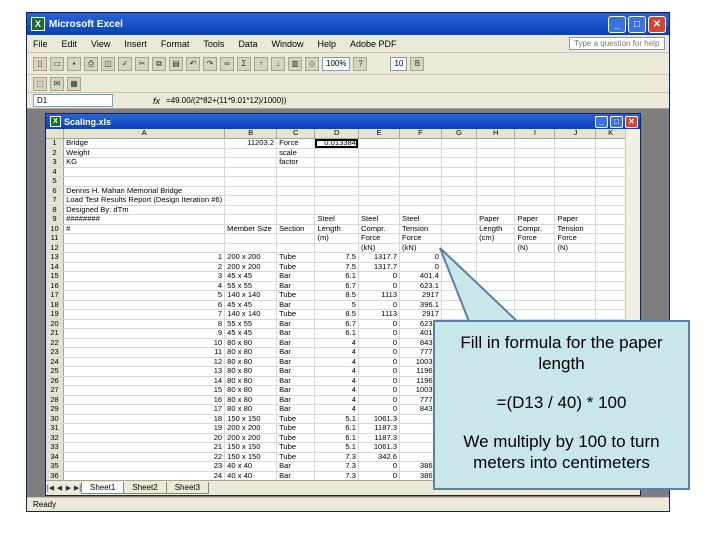 This screenshot has width=720, height=540. What do you see at coordinates (55, 457) in the screenshot?
I see `row-header: 34` at bounding box center [55, 457].